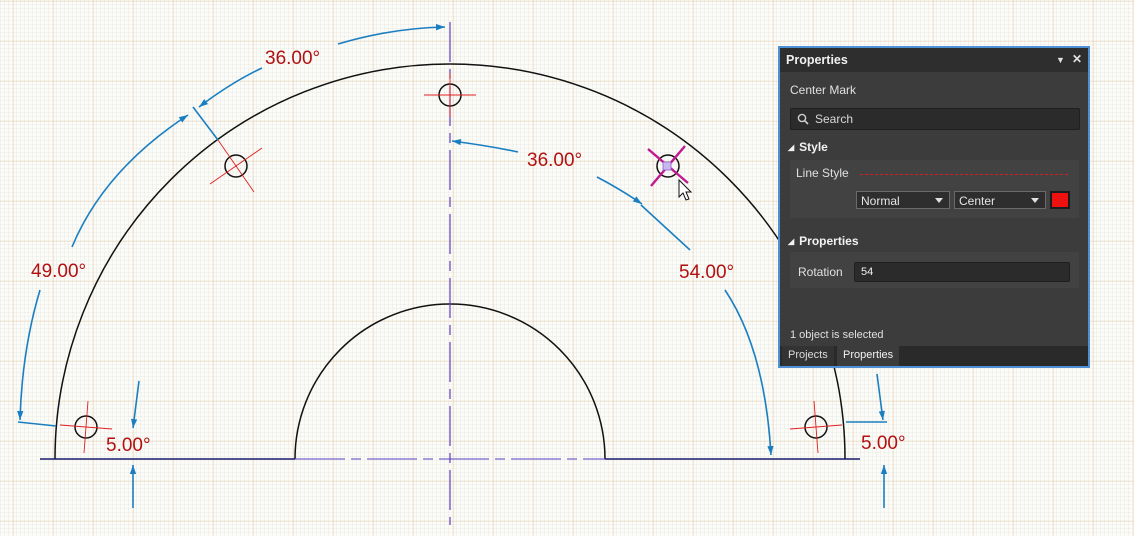  Describe the element at coordinates (962, 272) in the screenshot. I see `rotation-input: 54` at that location.